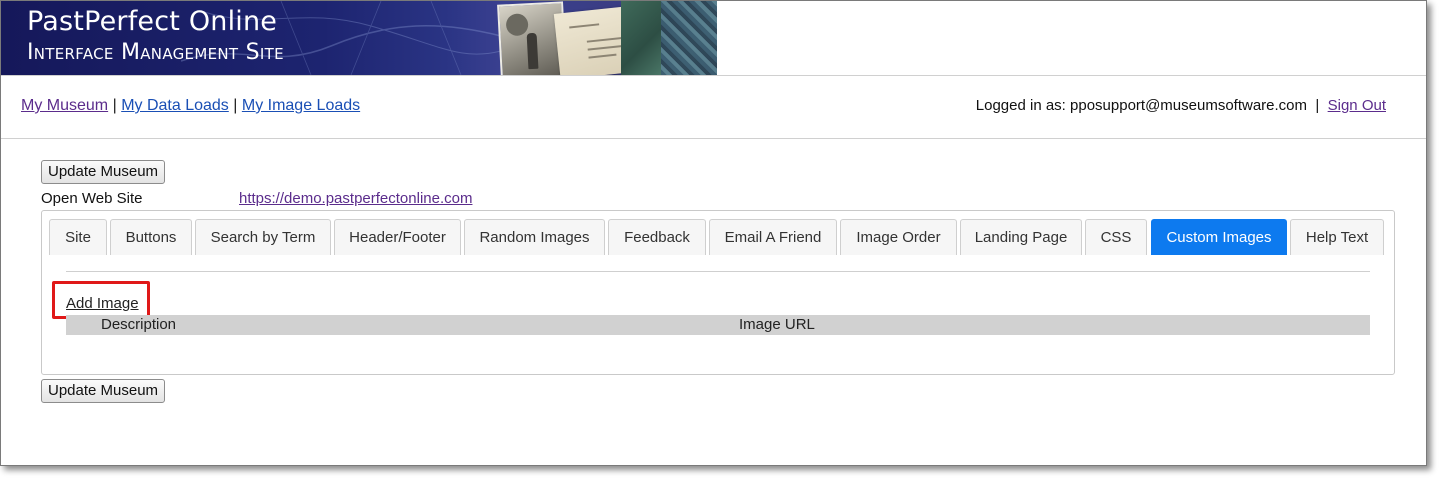 This screenshot has height=481, width=1441. What do you see at coordinates (103, 172) in the screenshot?
I see `update-museum-button-top: Update Museum` at bounding box center [103, 172].